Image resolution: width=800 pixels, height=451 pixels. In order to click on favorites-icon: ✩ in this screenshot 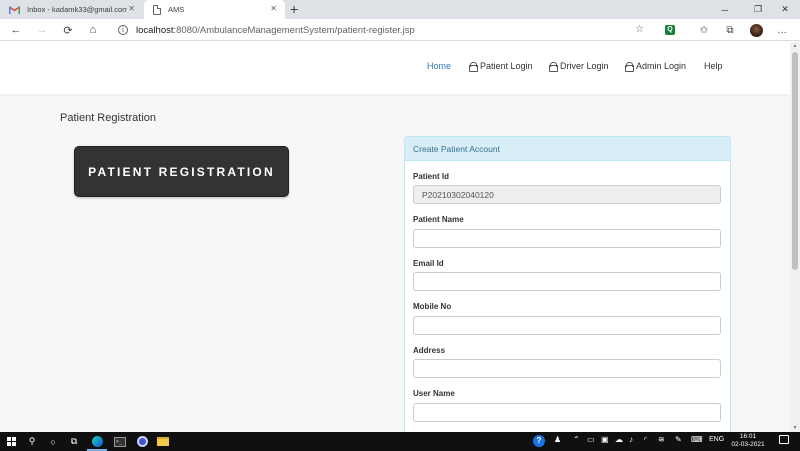, I will do `click(704, 30)`.